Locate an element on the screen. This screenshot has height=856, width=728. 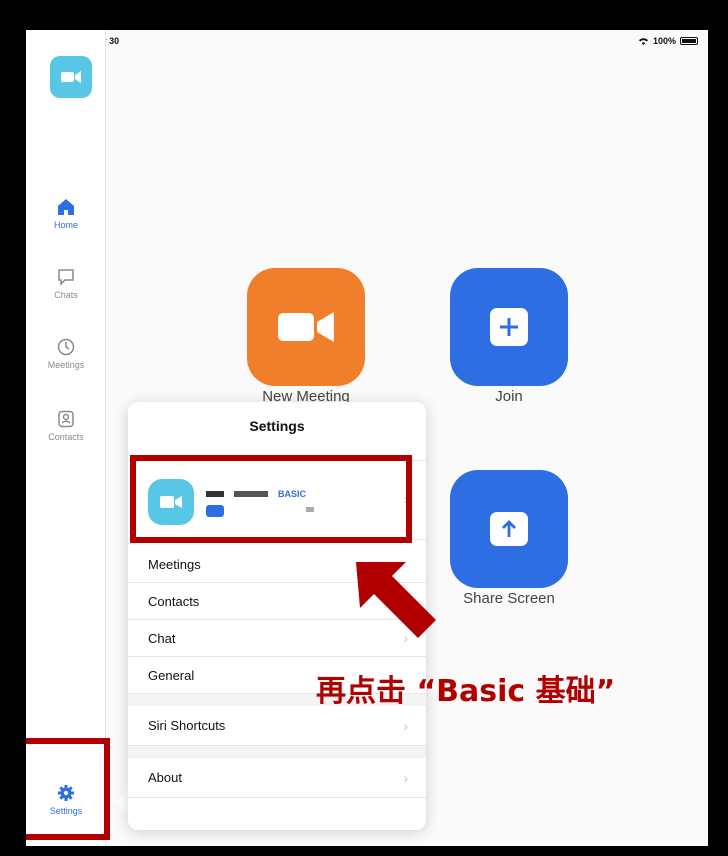
chat-icon is located at coordinates (66, 277).